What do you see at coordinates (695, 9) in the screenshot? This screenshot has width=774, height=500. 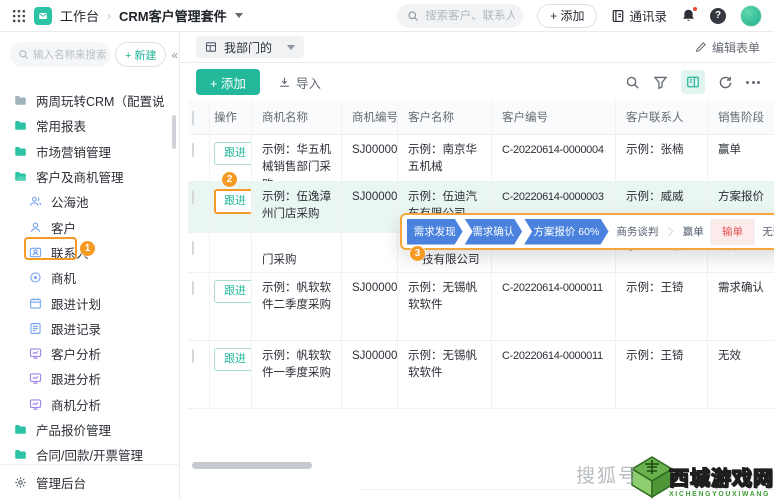 I see `notification-badge-dot` at bounding box center [695, 9].